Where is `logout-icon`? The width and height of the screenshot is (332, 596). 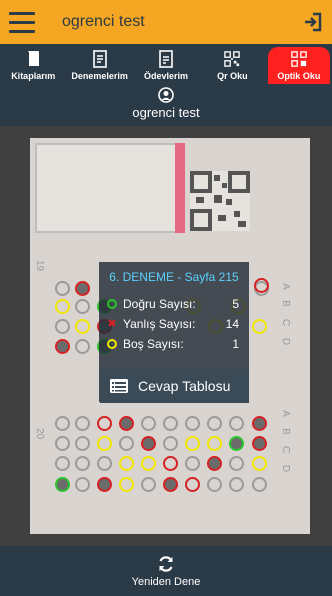
logout-icon is located at coordinates (313, 22).